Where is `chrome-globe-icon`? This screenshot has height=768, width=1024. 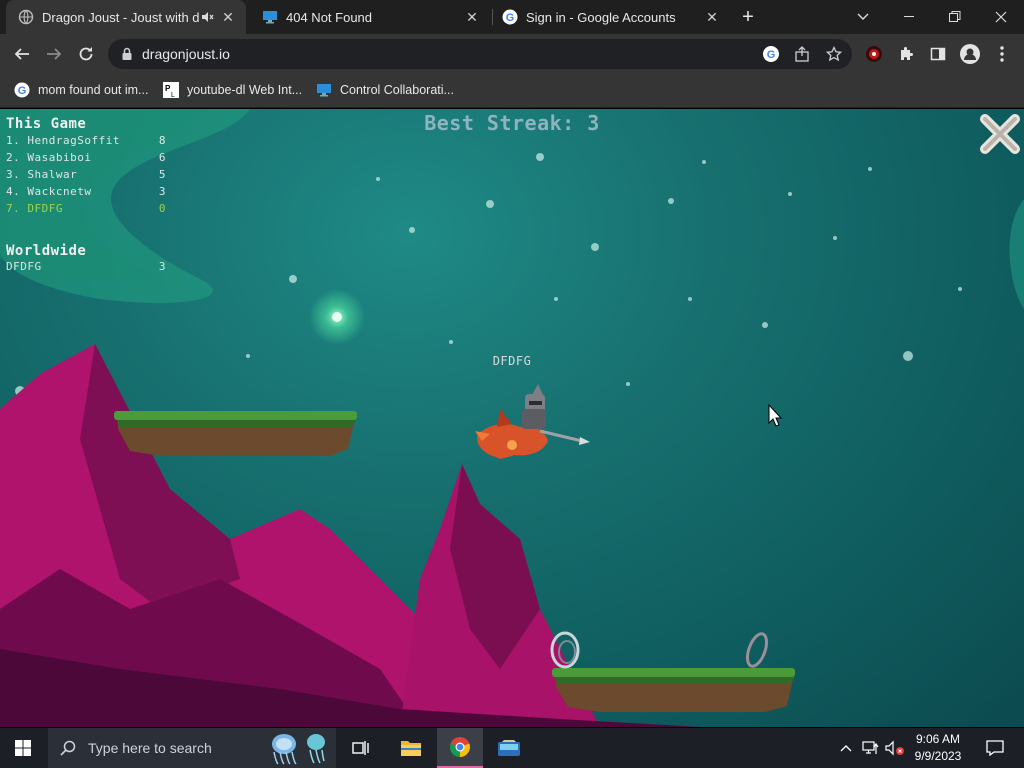 chrome-globe-icon is located at coordinates (26, 17).